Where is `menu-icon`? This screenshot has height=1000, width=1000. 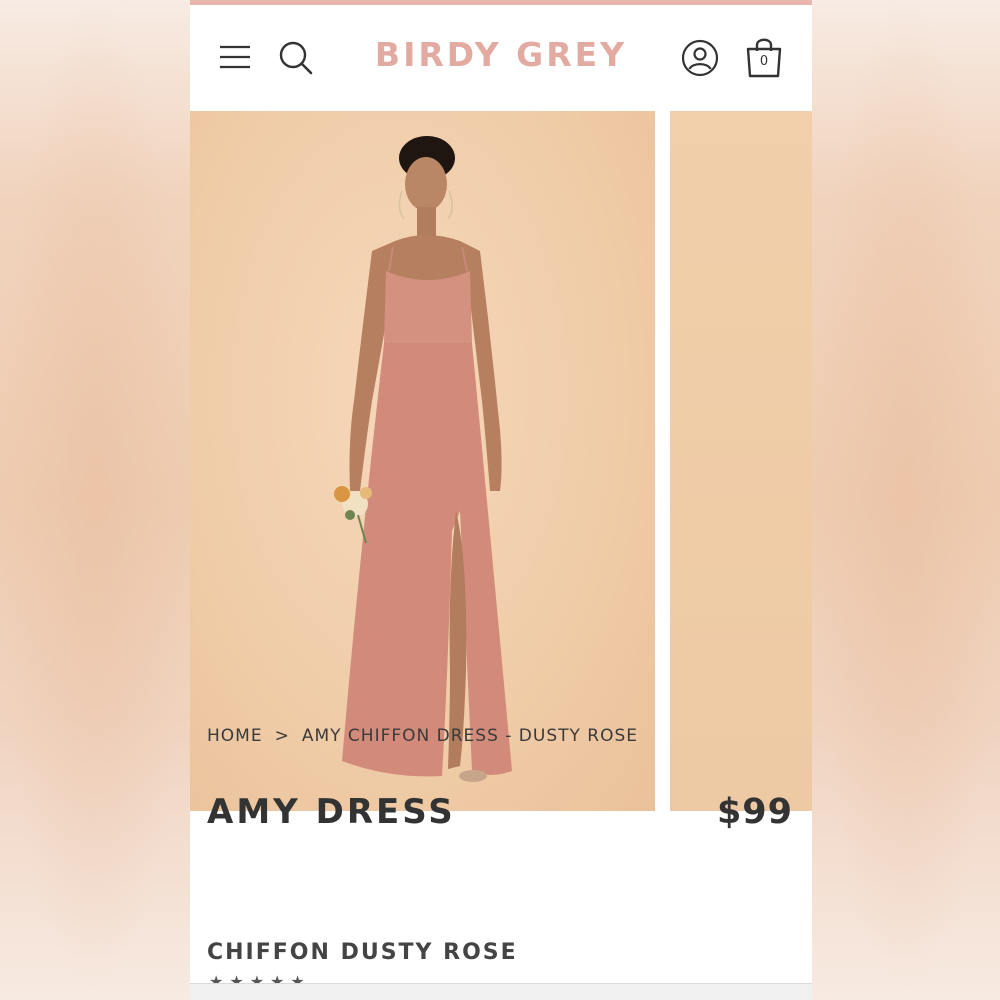
menu-icon is located at coordinates (235, 57).